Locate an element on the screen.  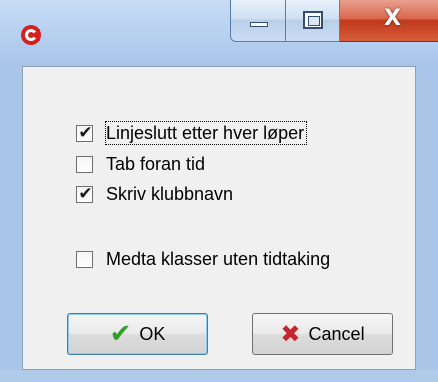
option-label: Medta klasser uten tidtaking is located at coordinates (218, 259).